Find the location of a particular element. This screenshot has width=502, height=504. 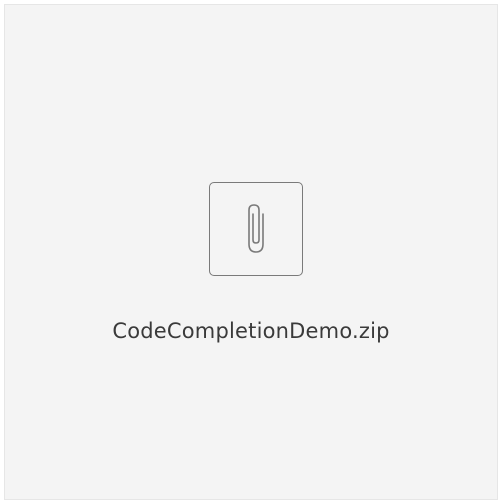

paperclip-icon is located at coordinates (256, 229).